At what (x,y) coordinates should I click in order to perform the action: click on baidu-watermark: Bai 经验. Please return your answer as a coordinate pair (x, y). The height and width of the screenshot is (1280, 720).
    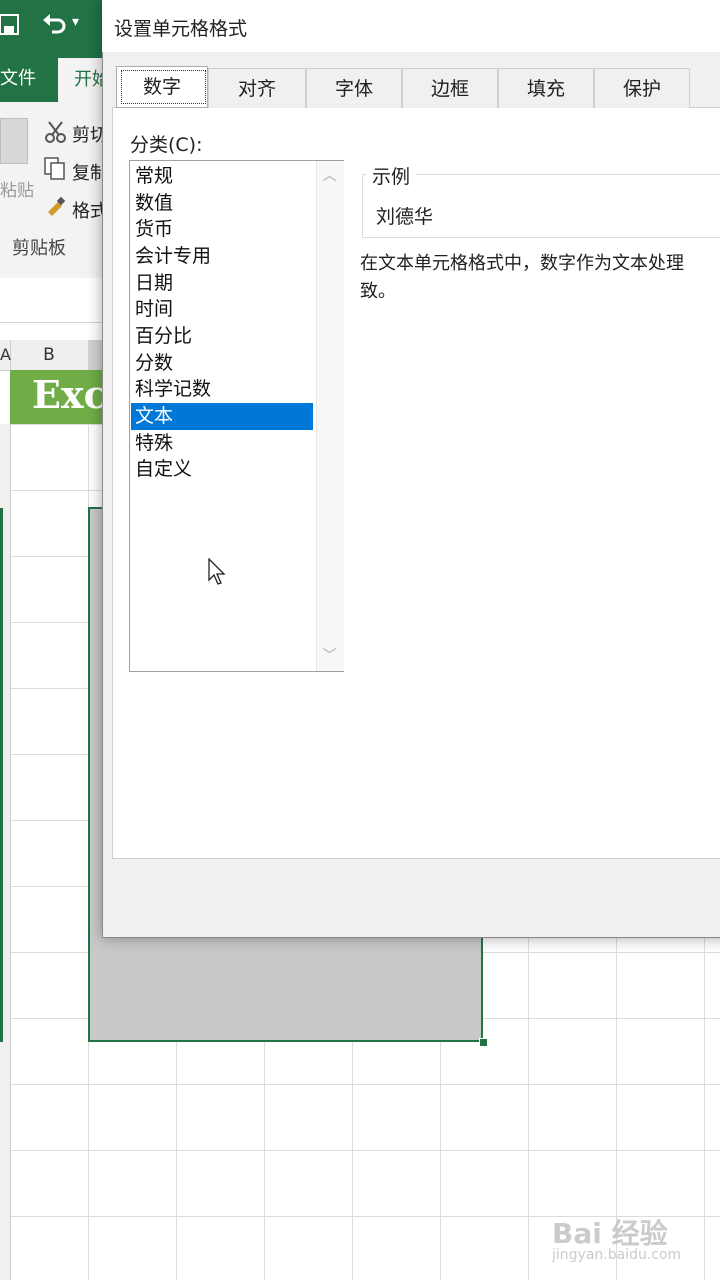
    Looking at the image, I should click on (610, 1233).